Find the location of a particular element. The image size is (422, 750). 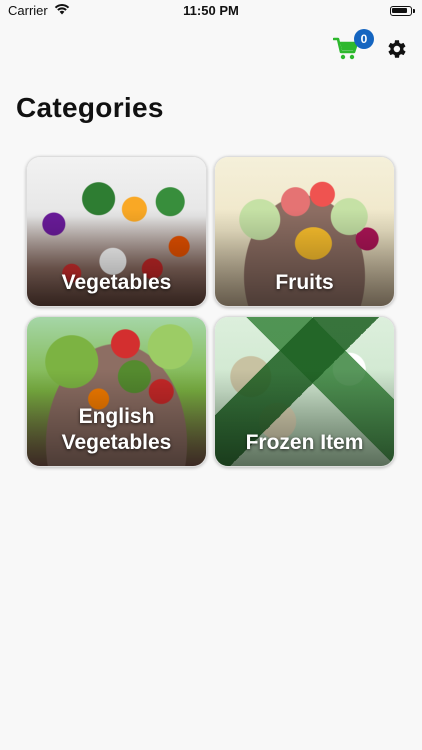

category-card-fruits: Fruits is located at coordinates (304, 231).